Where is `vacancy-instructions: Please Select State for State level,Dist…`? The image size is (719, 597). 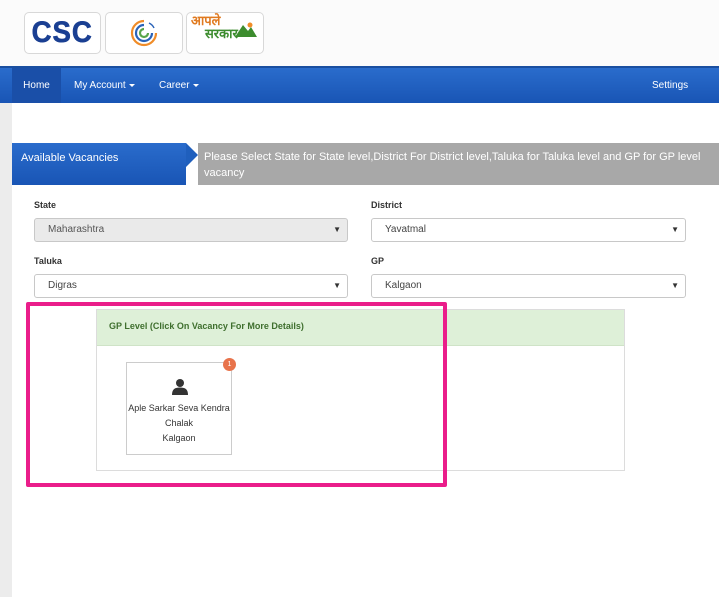
vacancy-instructions: Please Select State for State level,Dist… is located at coordinates (458, 164).